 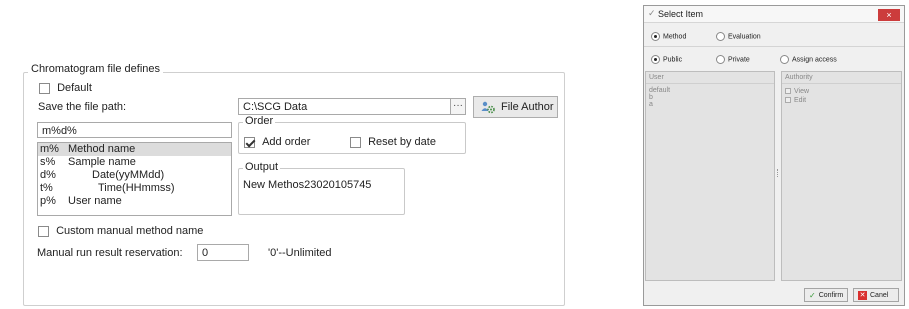 I want to click on cancel-label: Canel, so click(x=879, y=295).